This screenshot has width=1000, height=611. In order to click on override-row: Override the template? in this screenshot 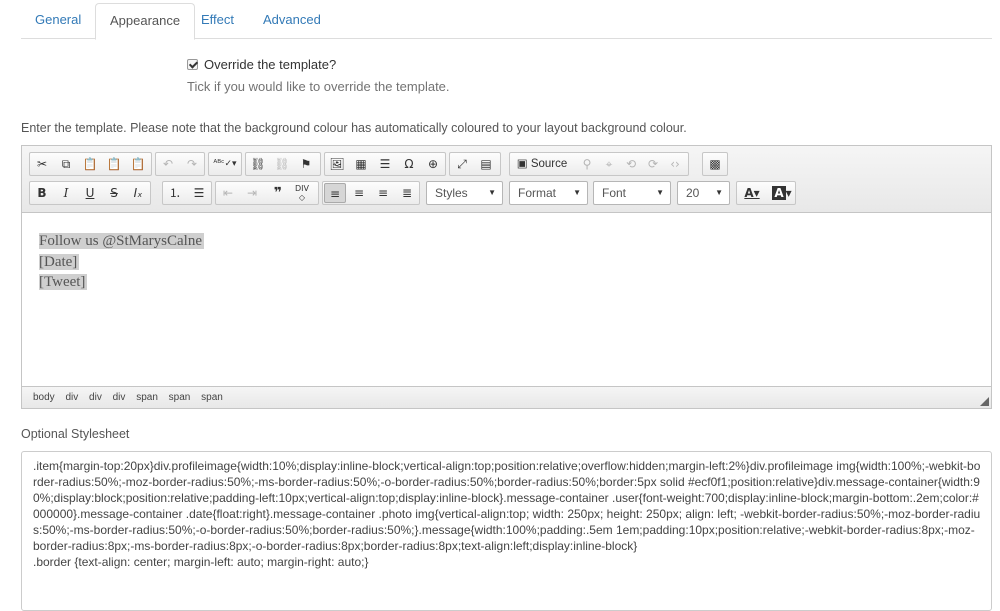, I will do `click(261, 64)`.